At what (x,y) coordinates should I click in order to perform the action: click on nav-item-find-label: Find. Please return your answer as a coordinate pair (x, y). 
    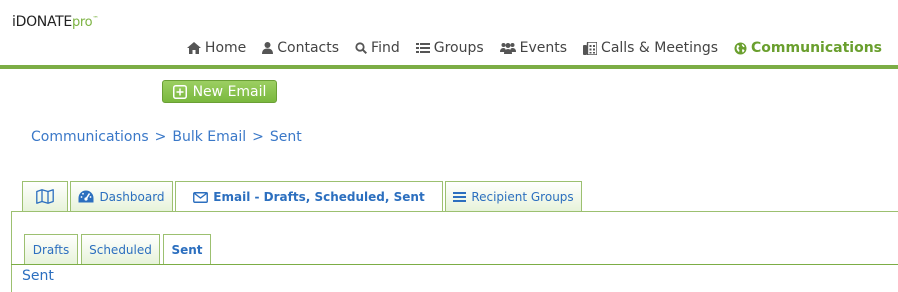
    Looking at the image, I should click on (385, 48).